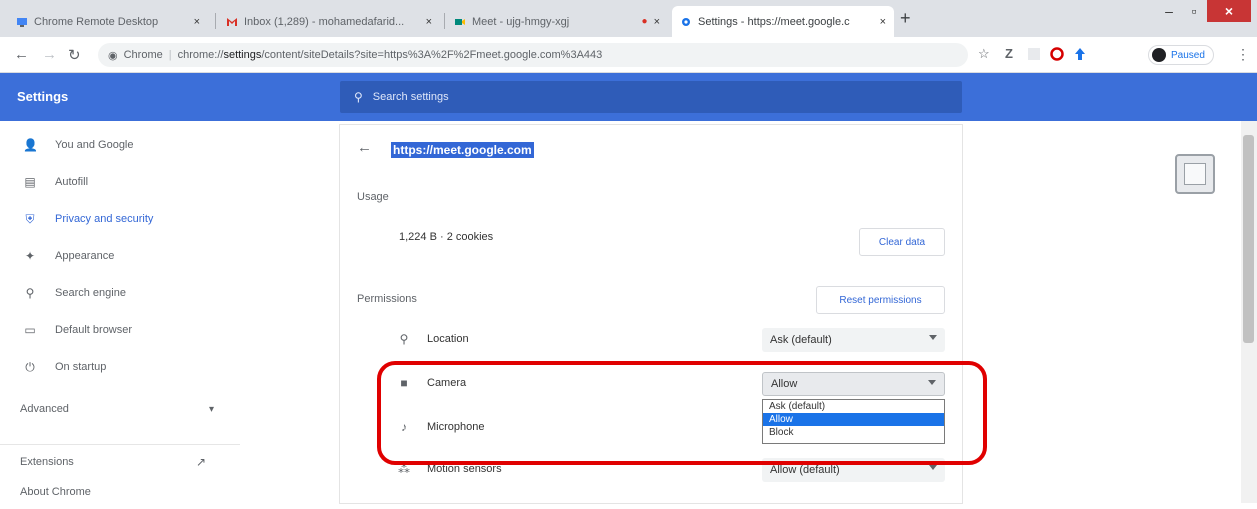  Describe the element at coordinates (211, 409) in the screenshot. I see `chevron-down-icon: ▾` at that location.